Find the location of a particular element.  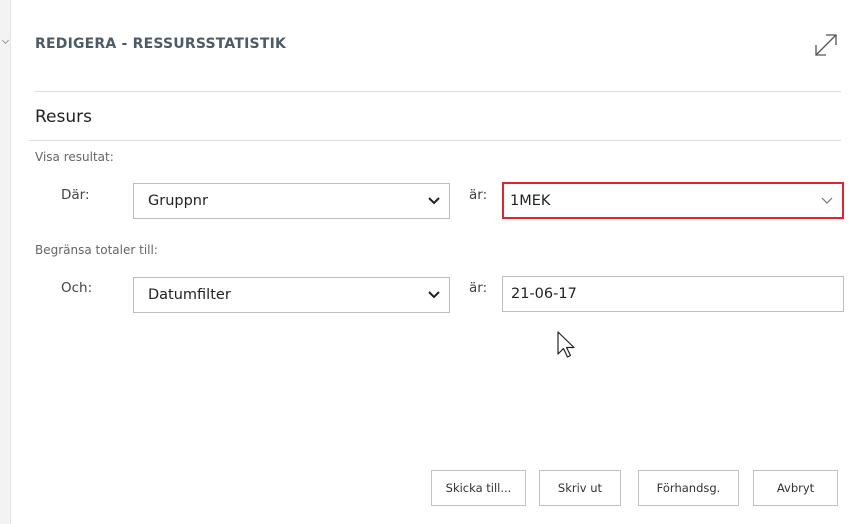

page-left-strip is located at coordinates (5, 262).